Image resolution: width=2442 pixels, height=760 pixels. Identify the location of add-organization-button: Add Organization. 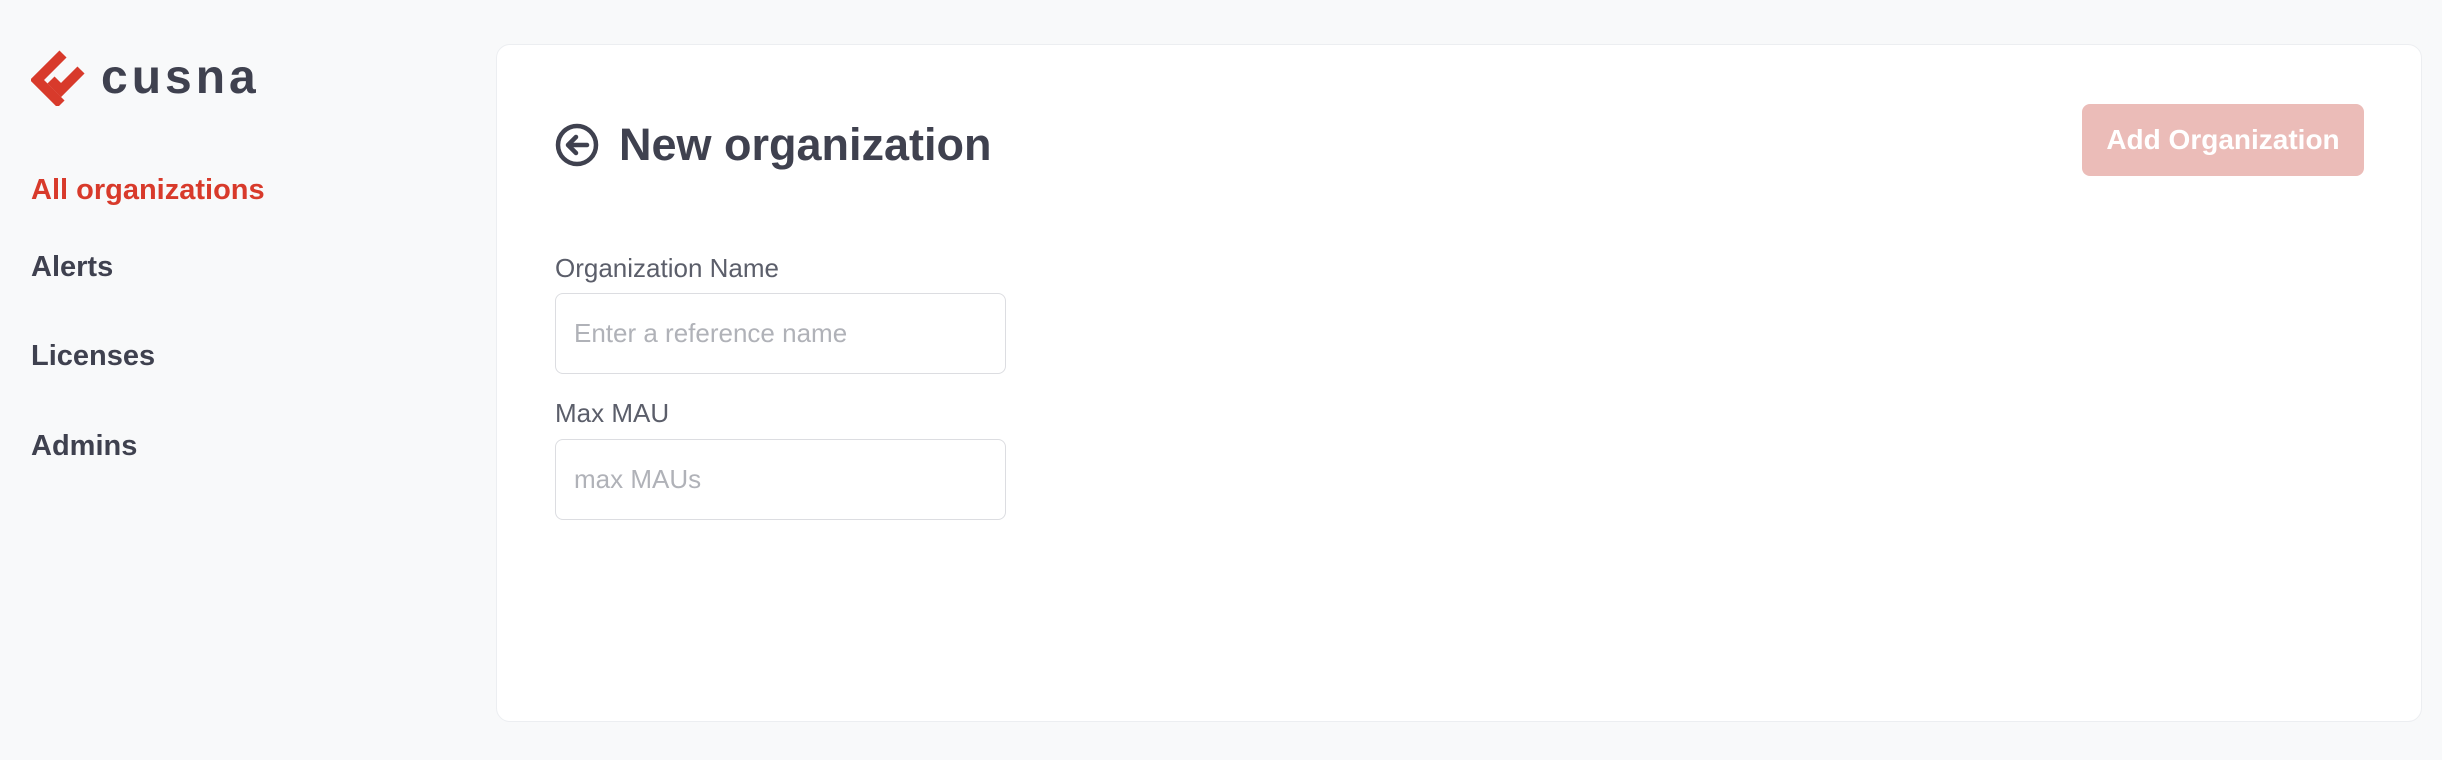
(2223, 140).